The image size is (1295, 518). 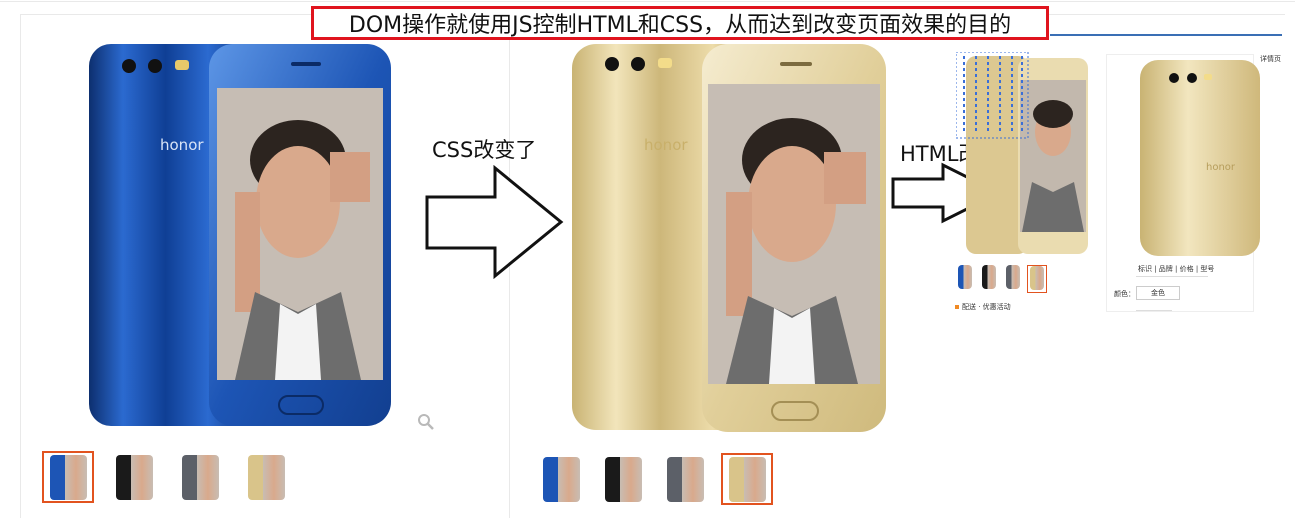 What do you see at coordinates (1208, 77) in the screenshot?
I see `large-flash` at bounding box center [1208, 77].